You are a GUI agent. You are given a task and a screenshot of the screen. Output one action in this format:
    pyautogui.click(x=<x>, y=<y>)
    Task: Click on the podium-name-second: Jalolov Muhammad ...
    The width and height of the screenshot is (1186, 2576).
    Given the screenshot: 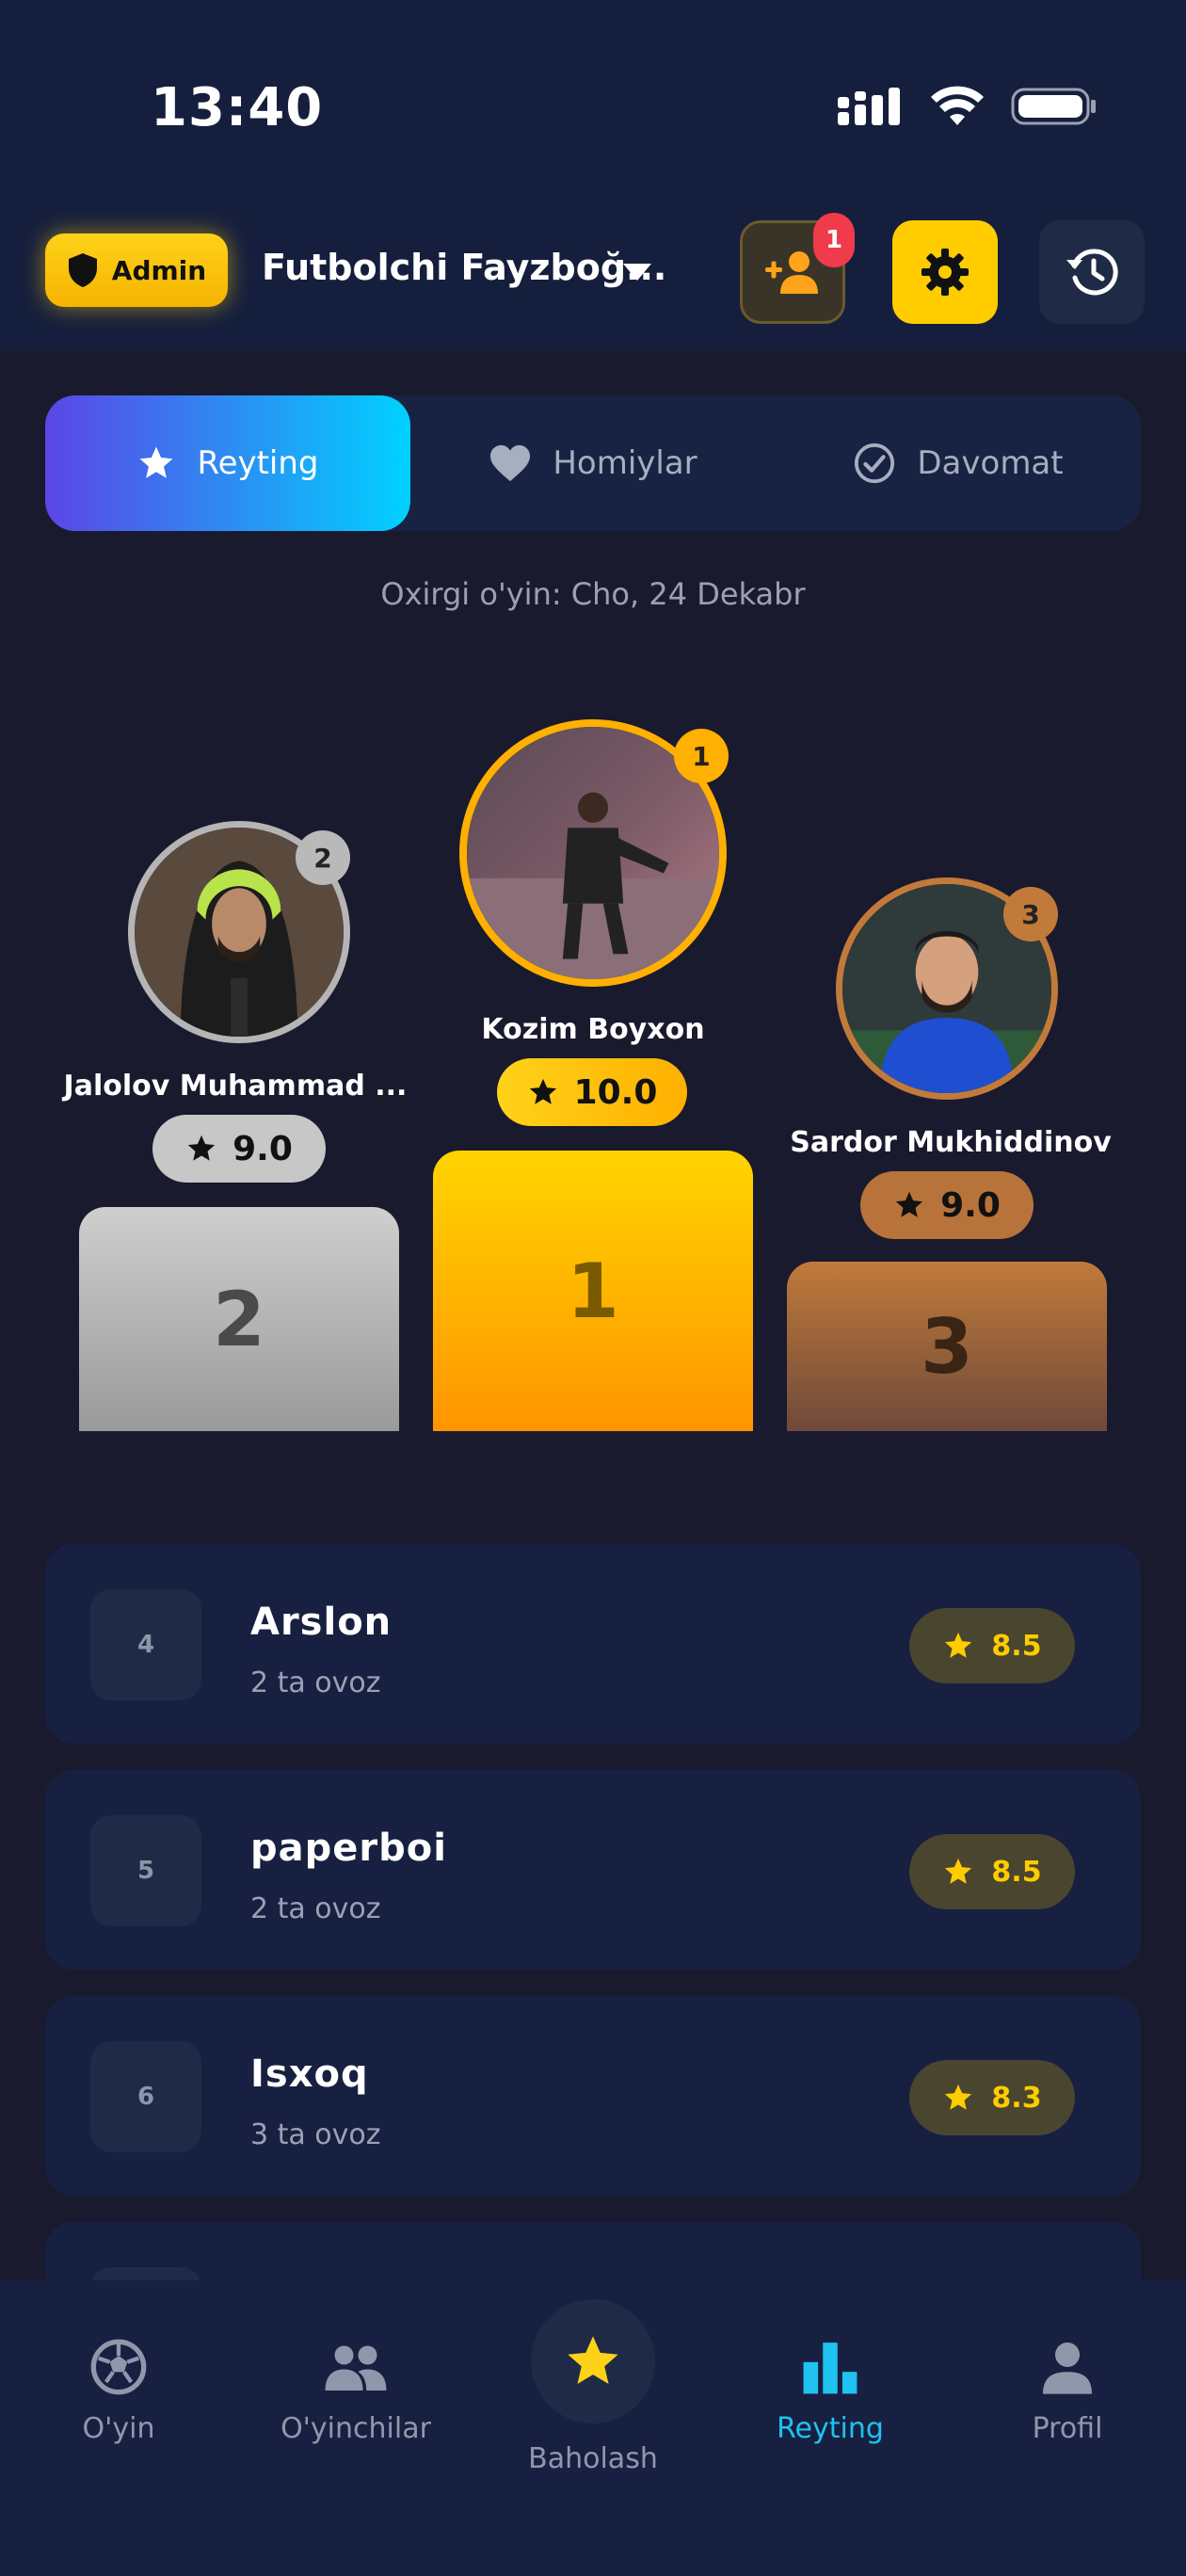 What is the action you would take?
    pyautogui.click(x=235, y=1086)
    